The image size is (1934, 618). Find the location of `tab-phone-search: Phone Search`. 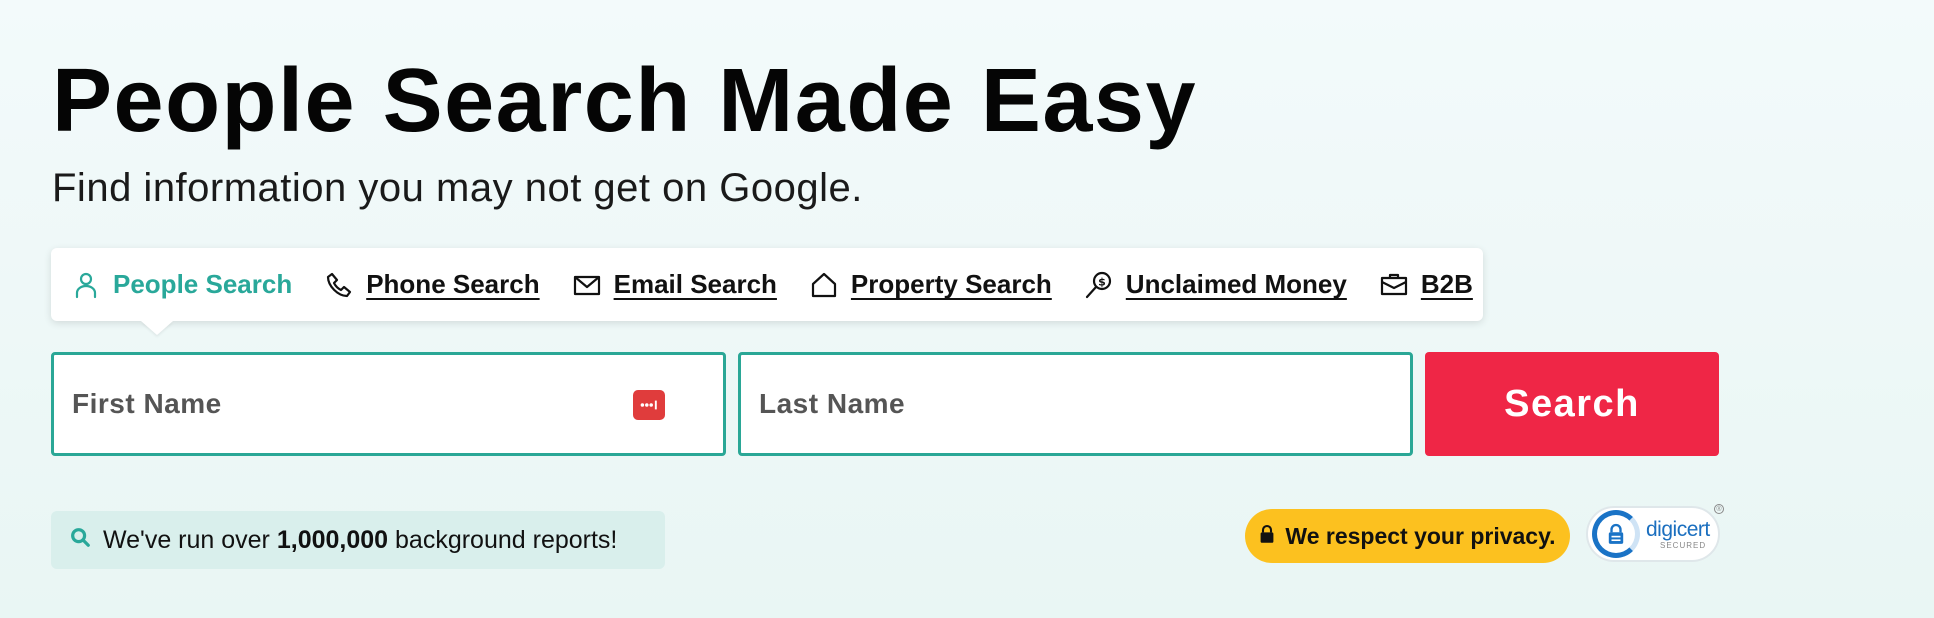

tab-phone-search: Phone Search is located at coordinates (431, 285).